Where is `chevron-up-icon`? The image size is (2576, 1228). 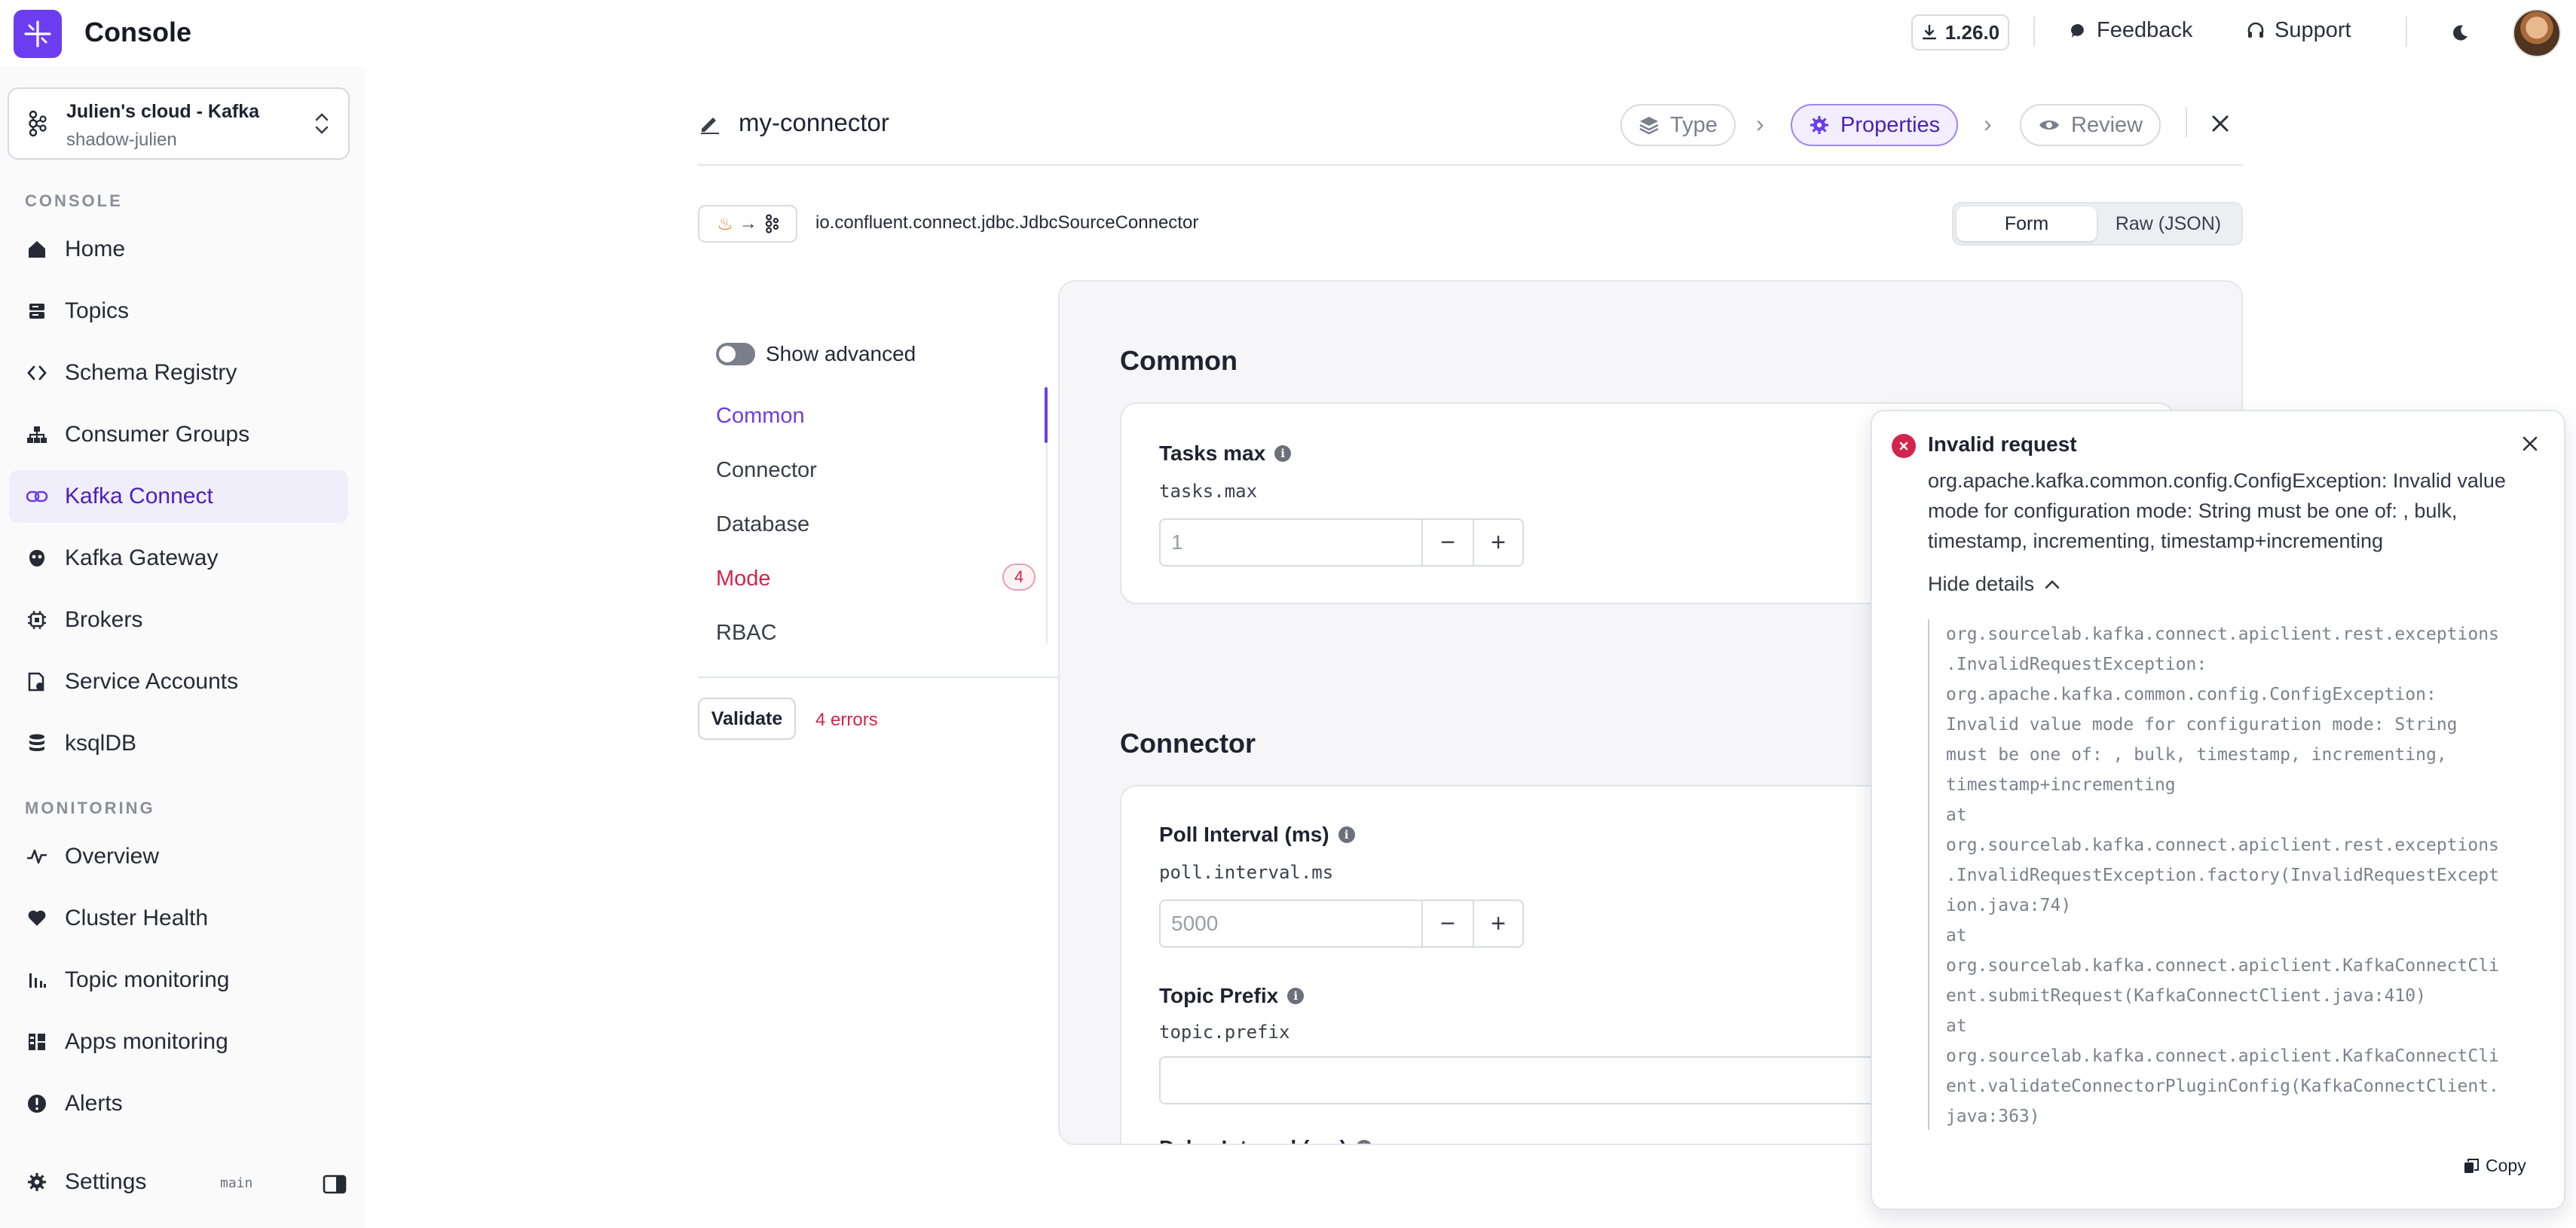
chevron-up-icon is located at coordinates (2053, 583).